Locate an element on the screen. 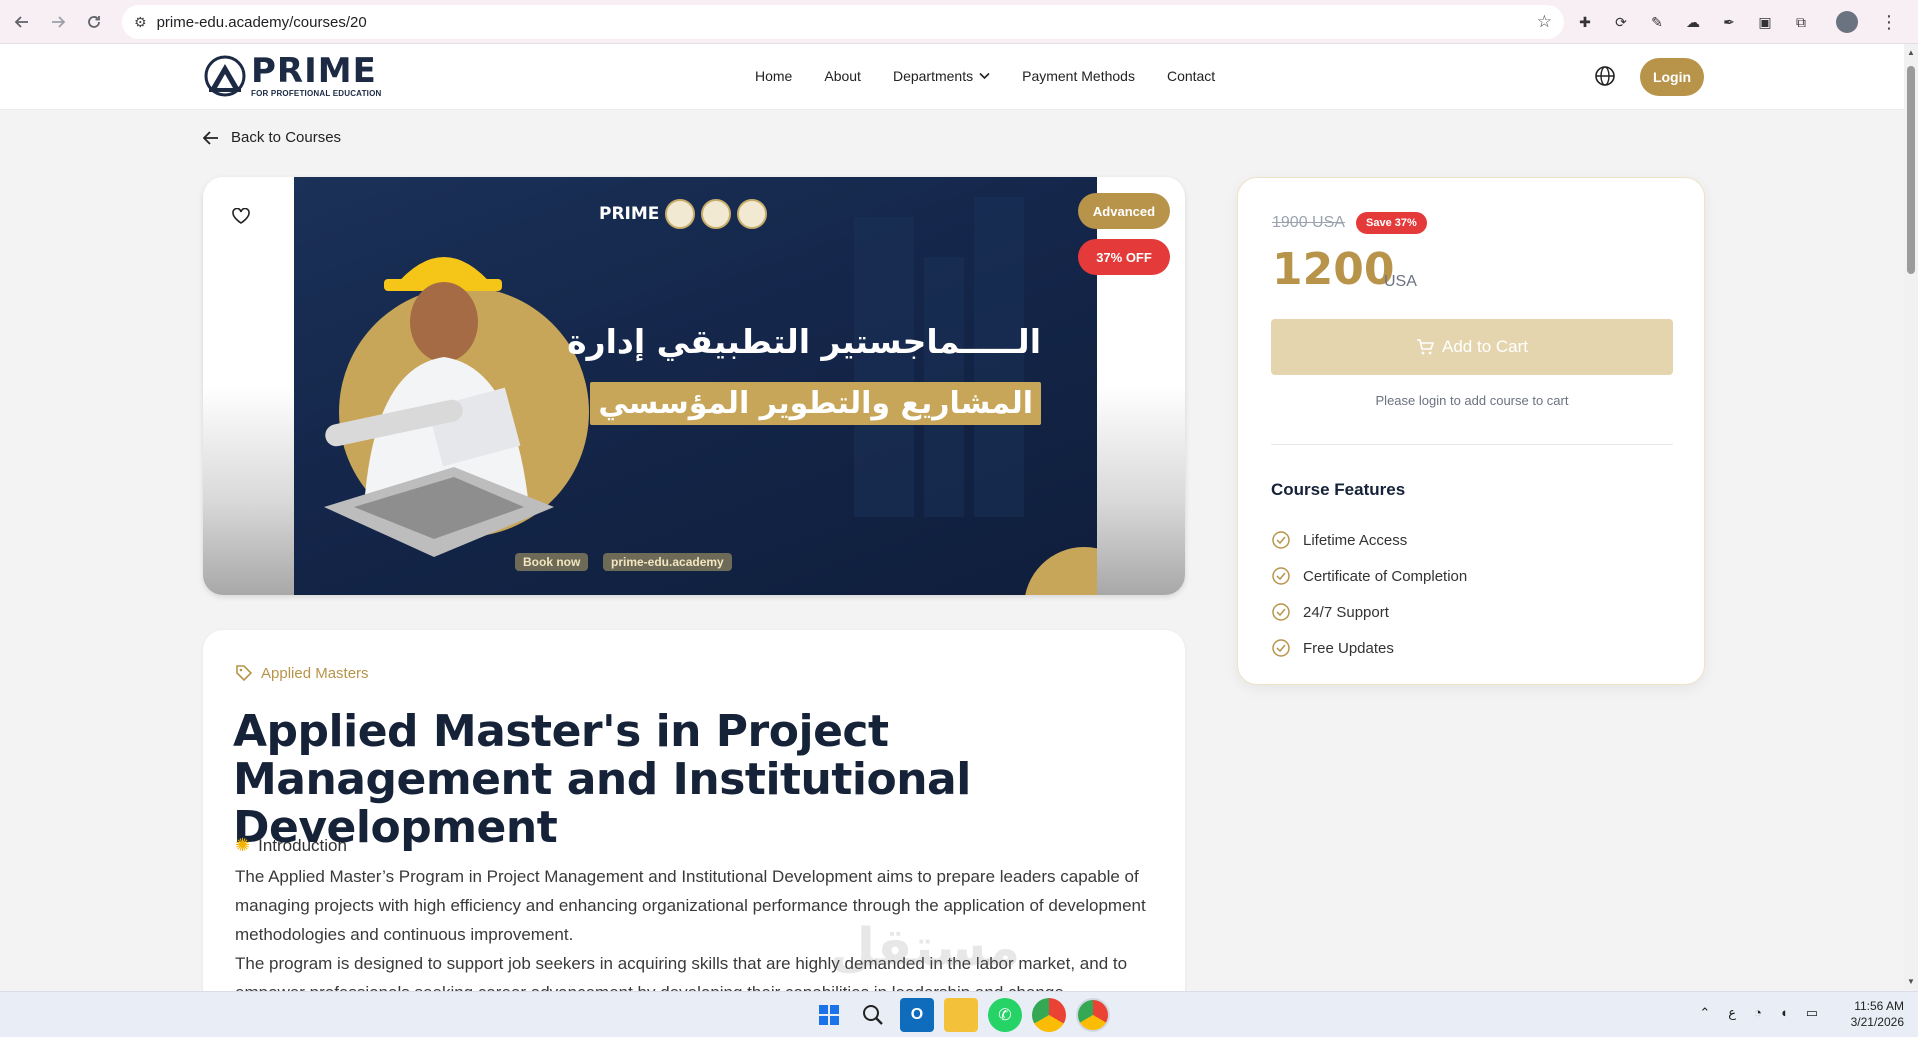 This screenshot has width=1918, height=1037. battery-icon: ▭ is located at coordinates (1812, 1013).